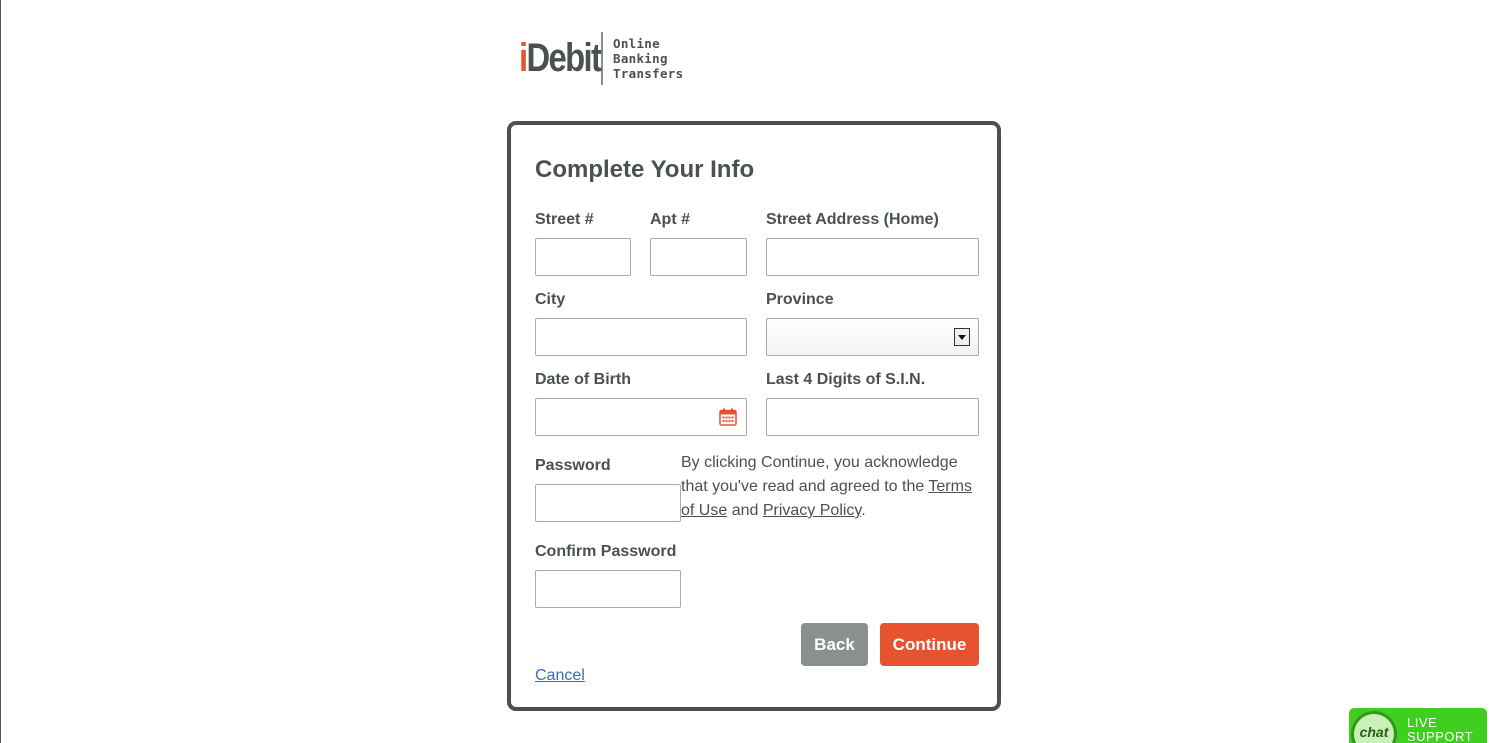 The image size is (1506, 743). Describe the element at coordinates (863, 510) in the screenshot. I see `terms-text: .` at that location.